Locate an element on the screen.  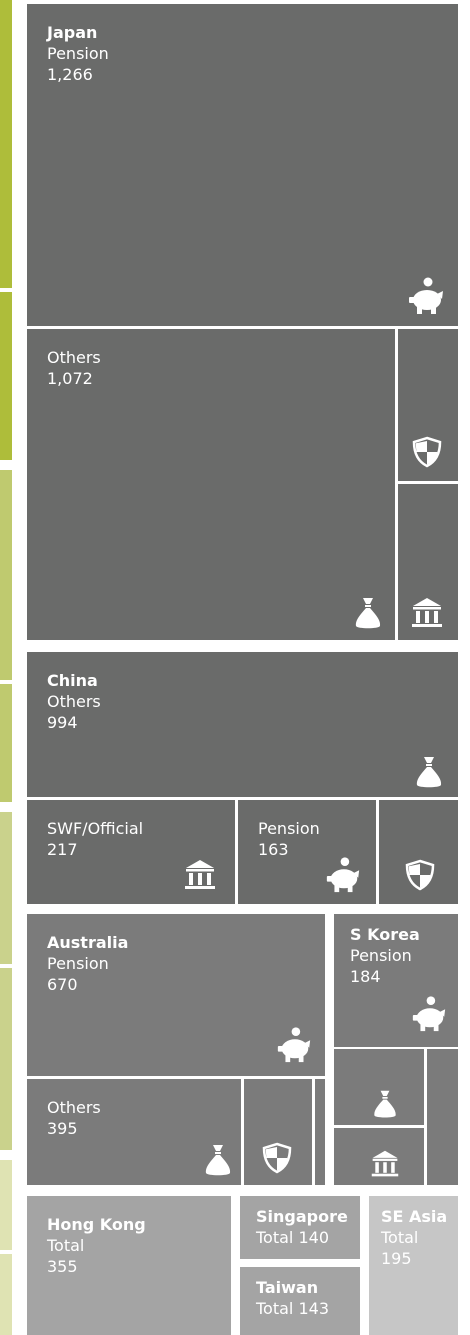
cell-labels: SE Asia Total 195 is located at coordinates (414, 1237).